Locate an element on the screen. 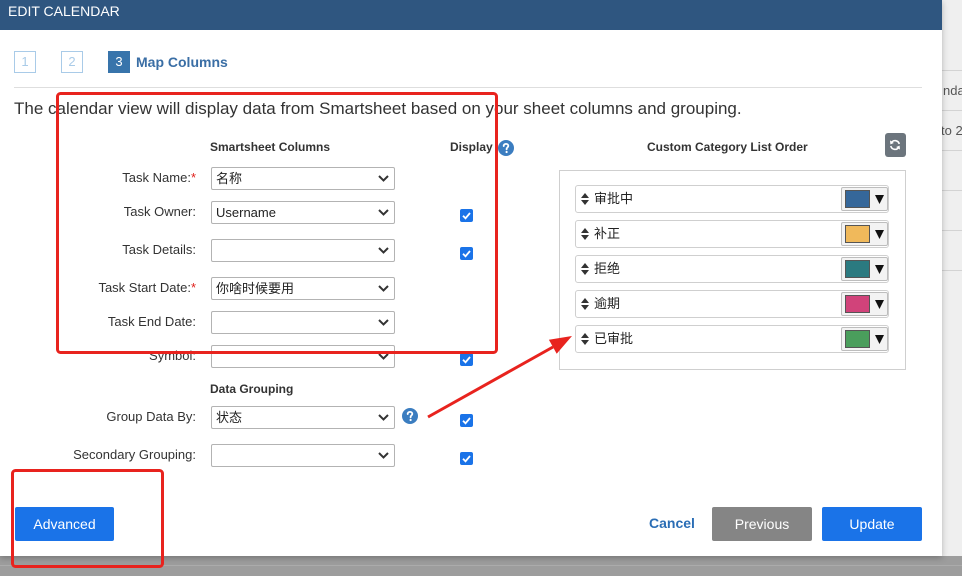  task-details-display-checkbox is located at coordinates (466, 253).